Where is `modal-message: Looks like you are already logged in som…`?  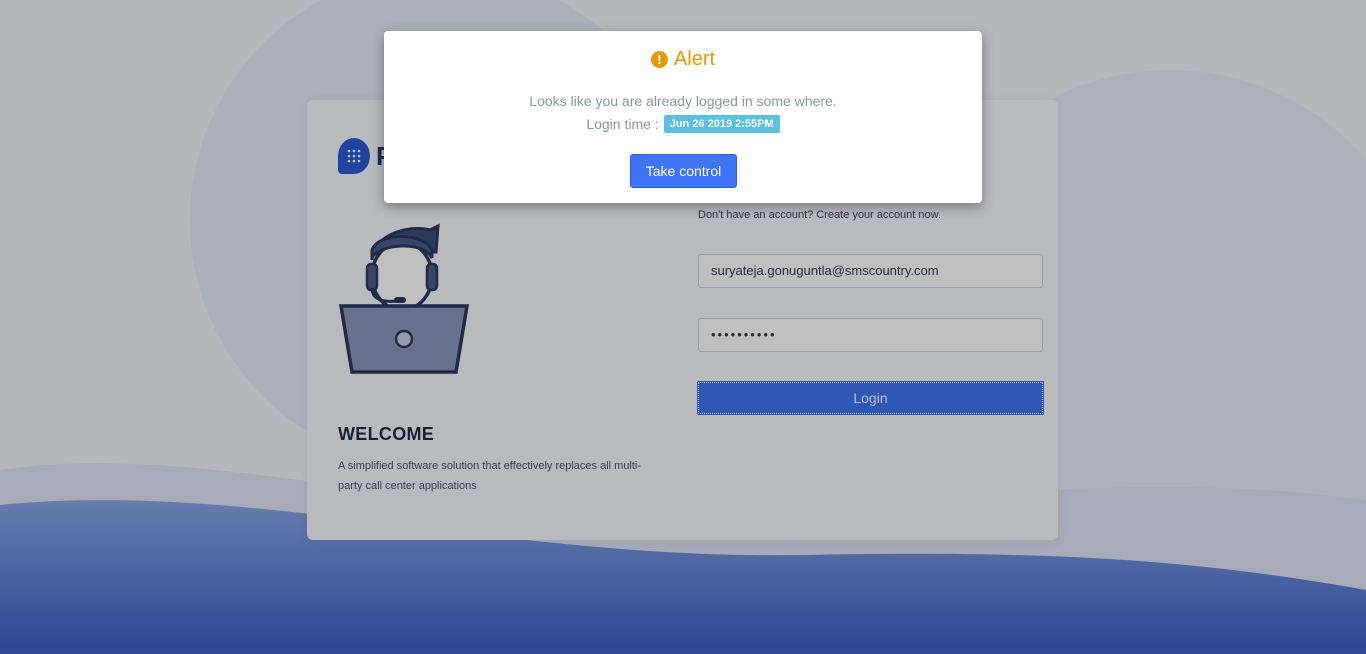 modal-message: Looks like you are already logged in som… is located at coordinates (683, 101).